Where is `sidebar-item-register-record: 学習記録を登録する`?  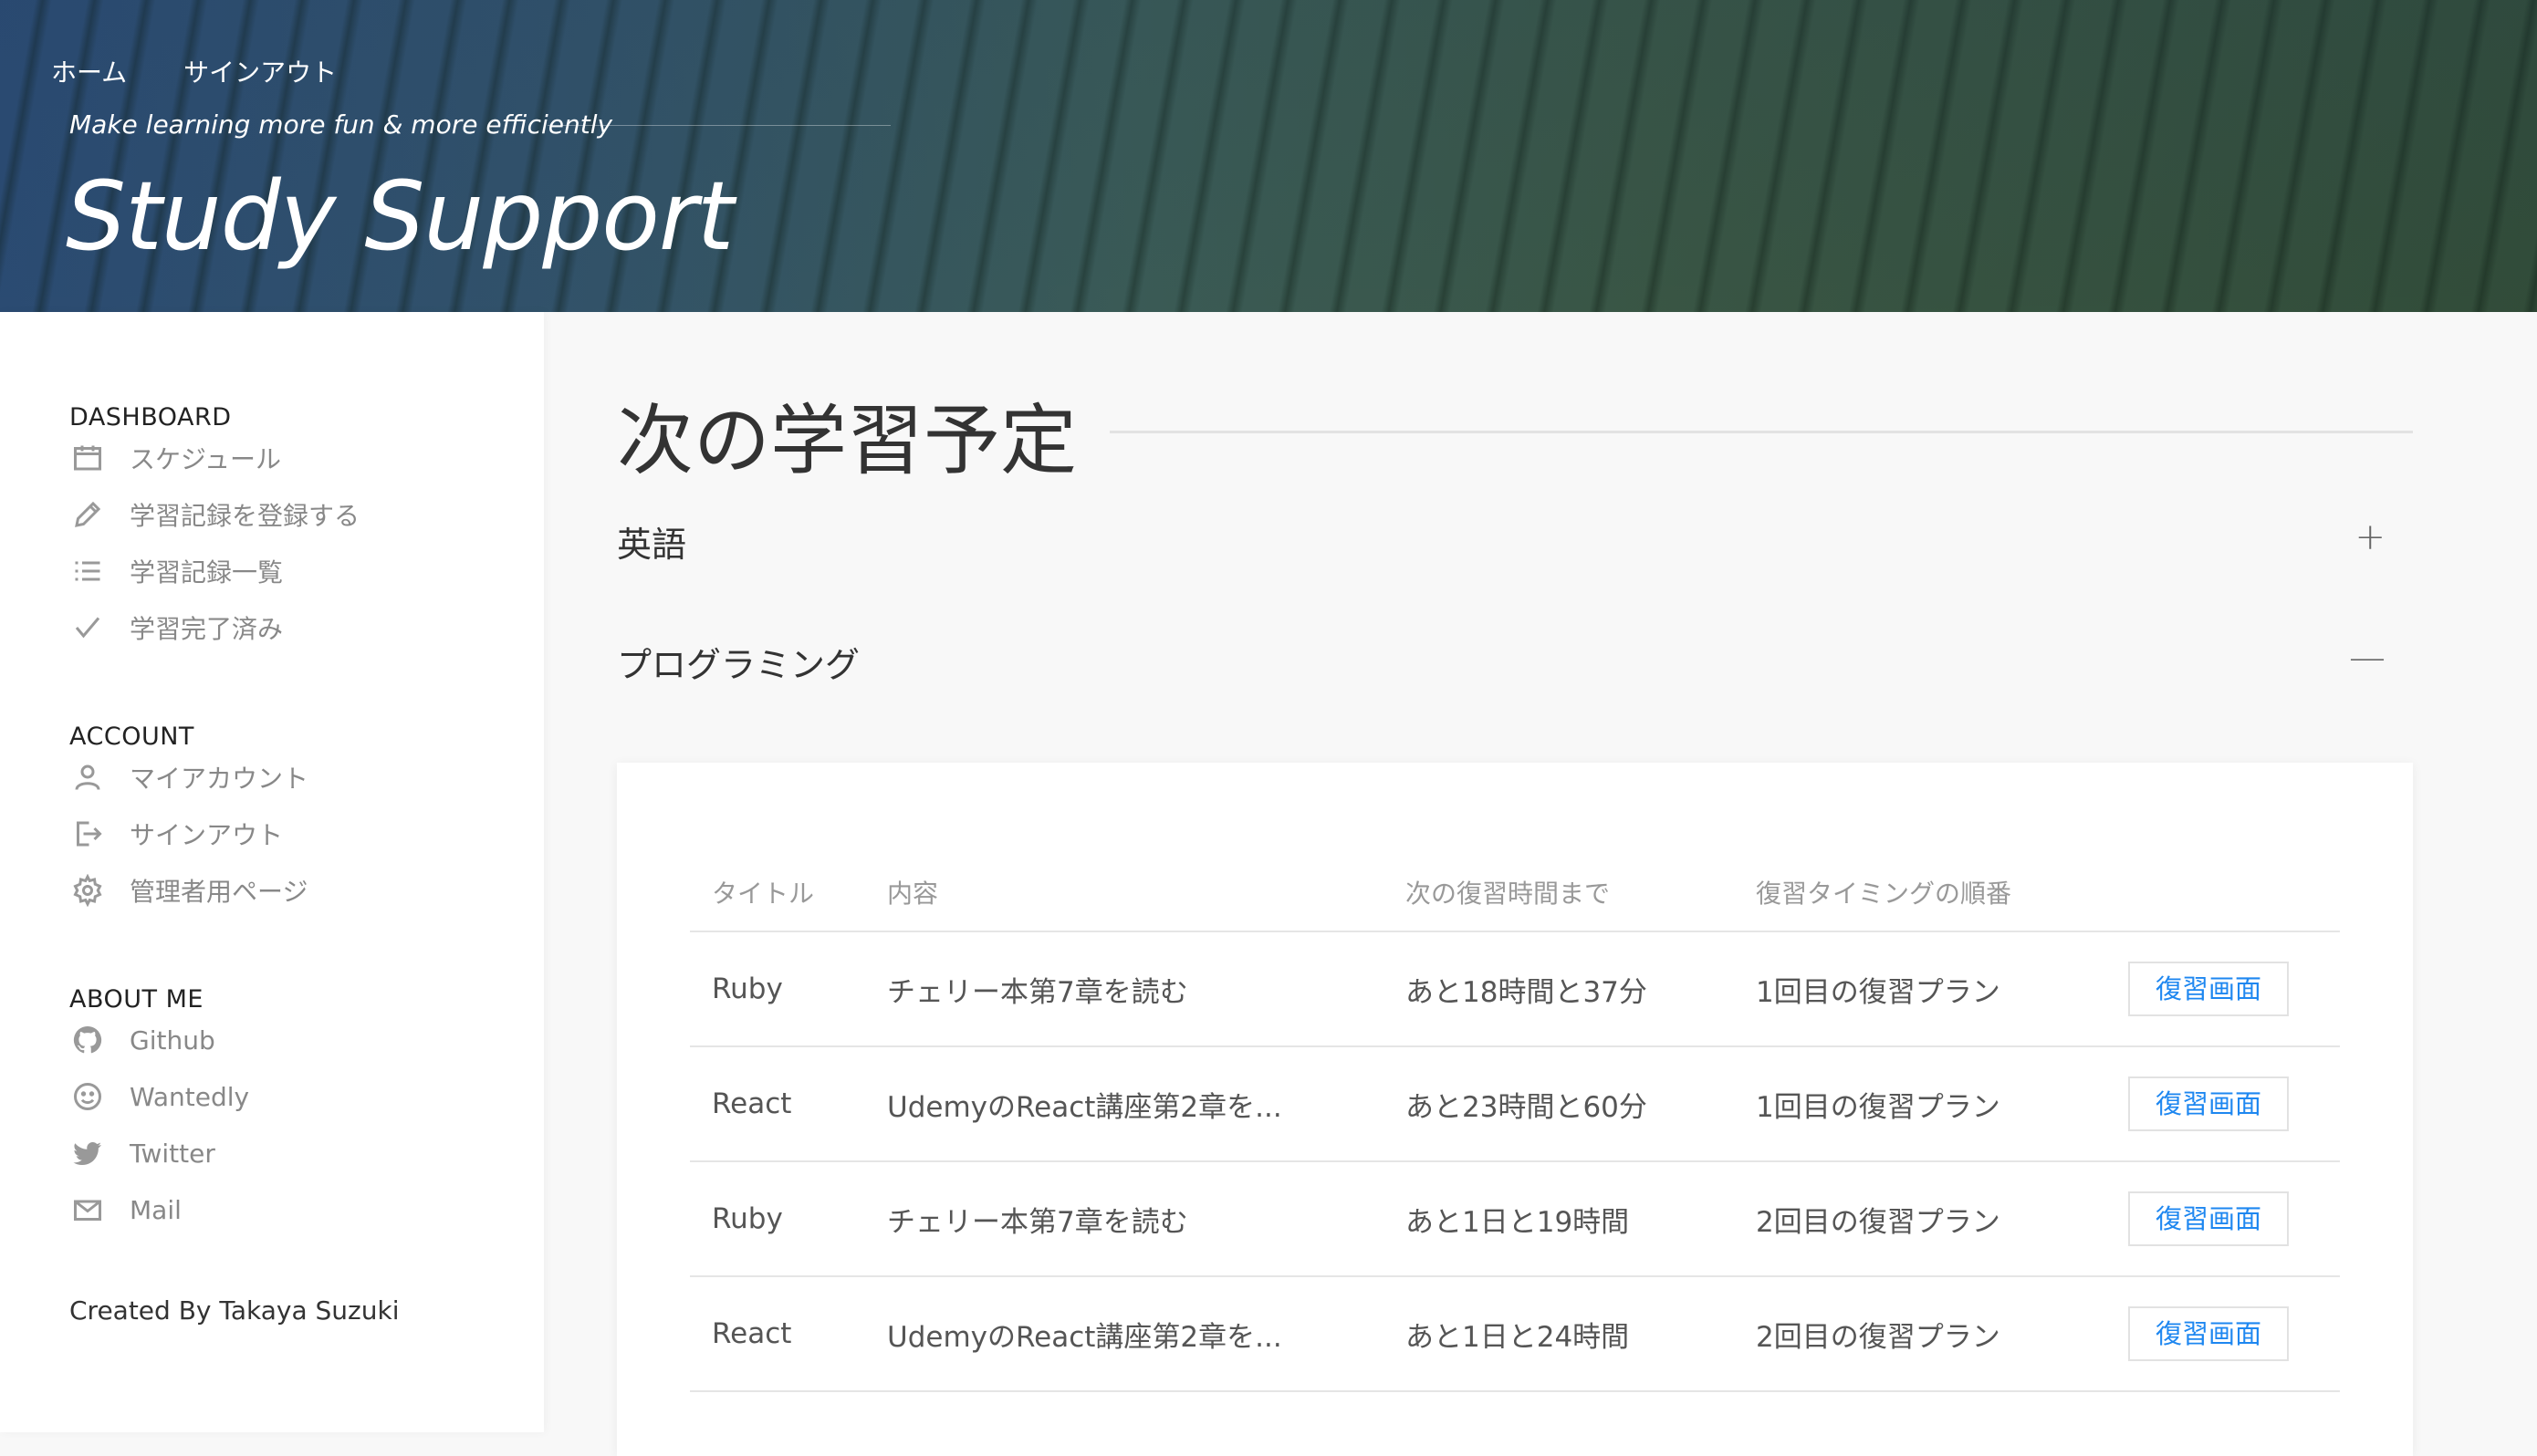 sidebar-item-register-record: 学習記録を登録する is located at coordinates (214, 514).